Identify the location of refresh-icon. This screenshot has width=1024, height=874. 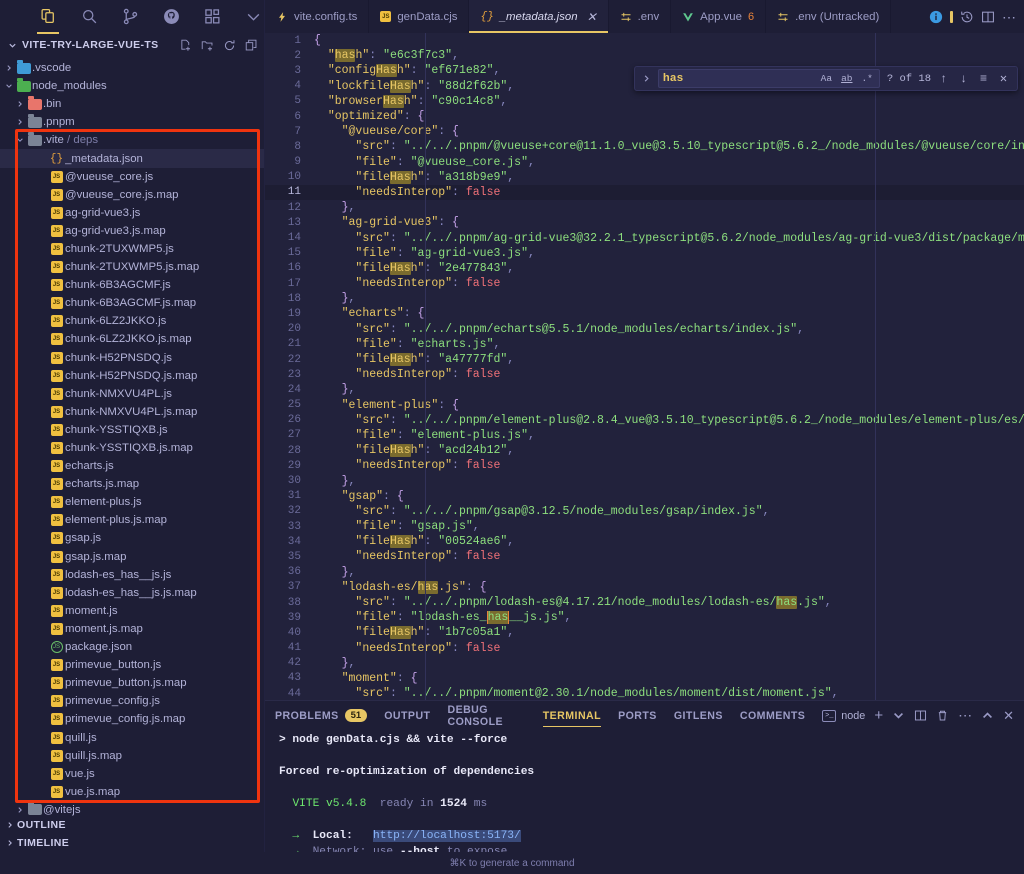
(229, 45).